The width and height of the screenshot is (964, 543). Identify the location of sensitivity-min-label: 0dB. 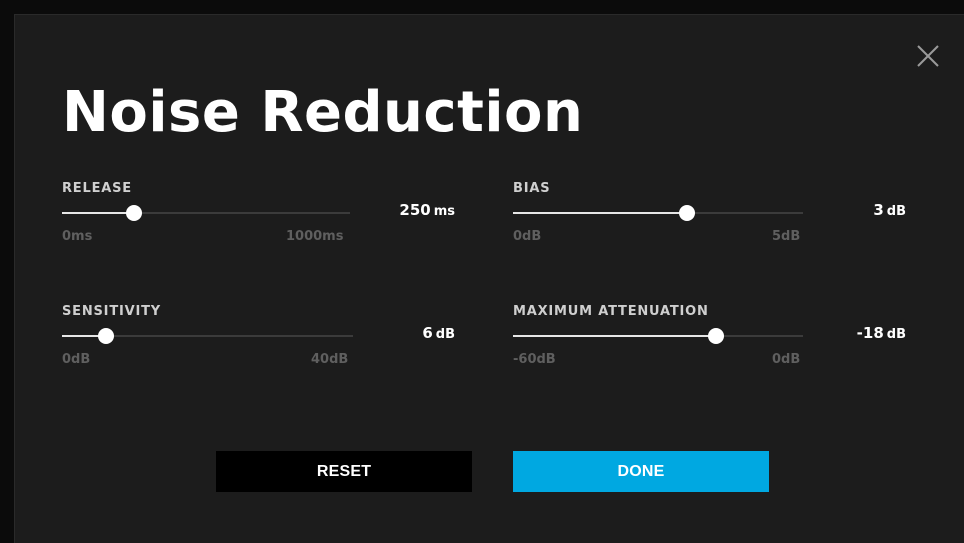
(76, 359).